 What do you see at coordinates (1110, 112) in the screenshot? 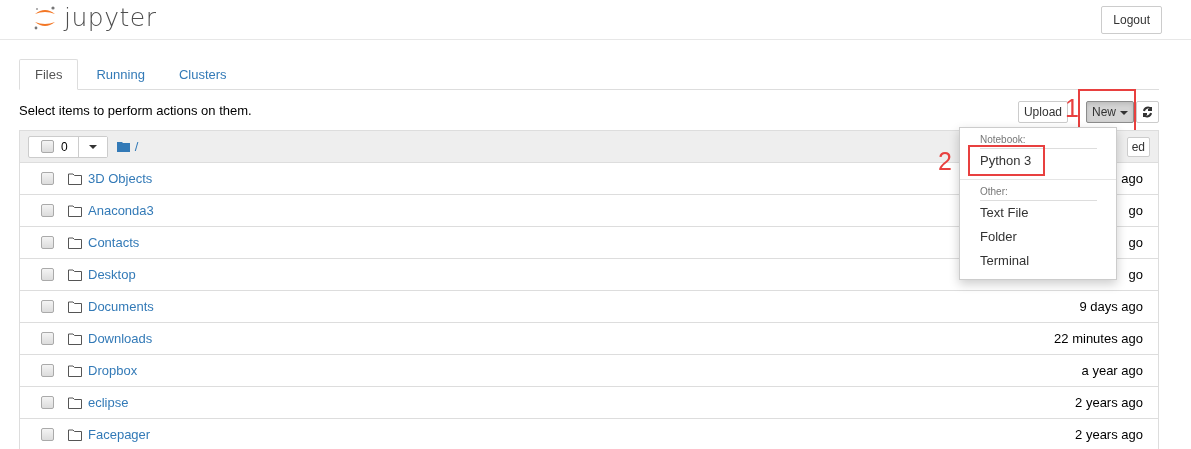
I see `new-button: New` at bounding box center [1110, 112].